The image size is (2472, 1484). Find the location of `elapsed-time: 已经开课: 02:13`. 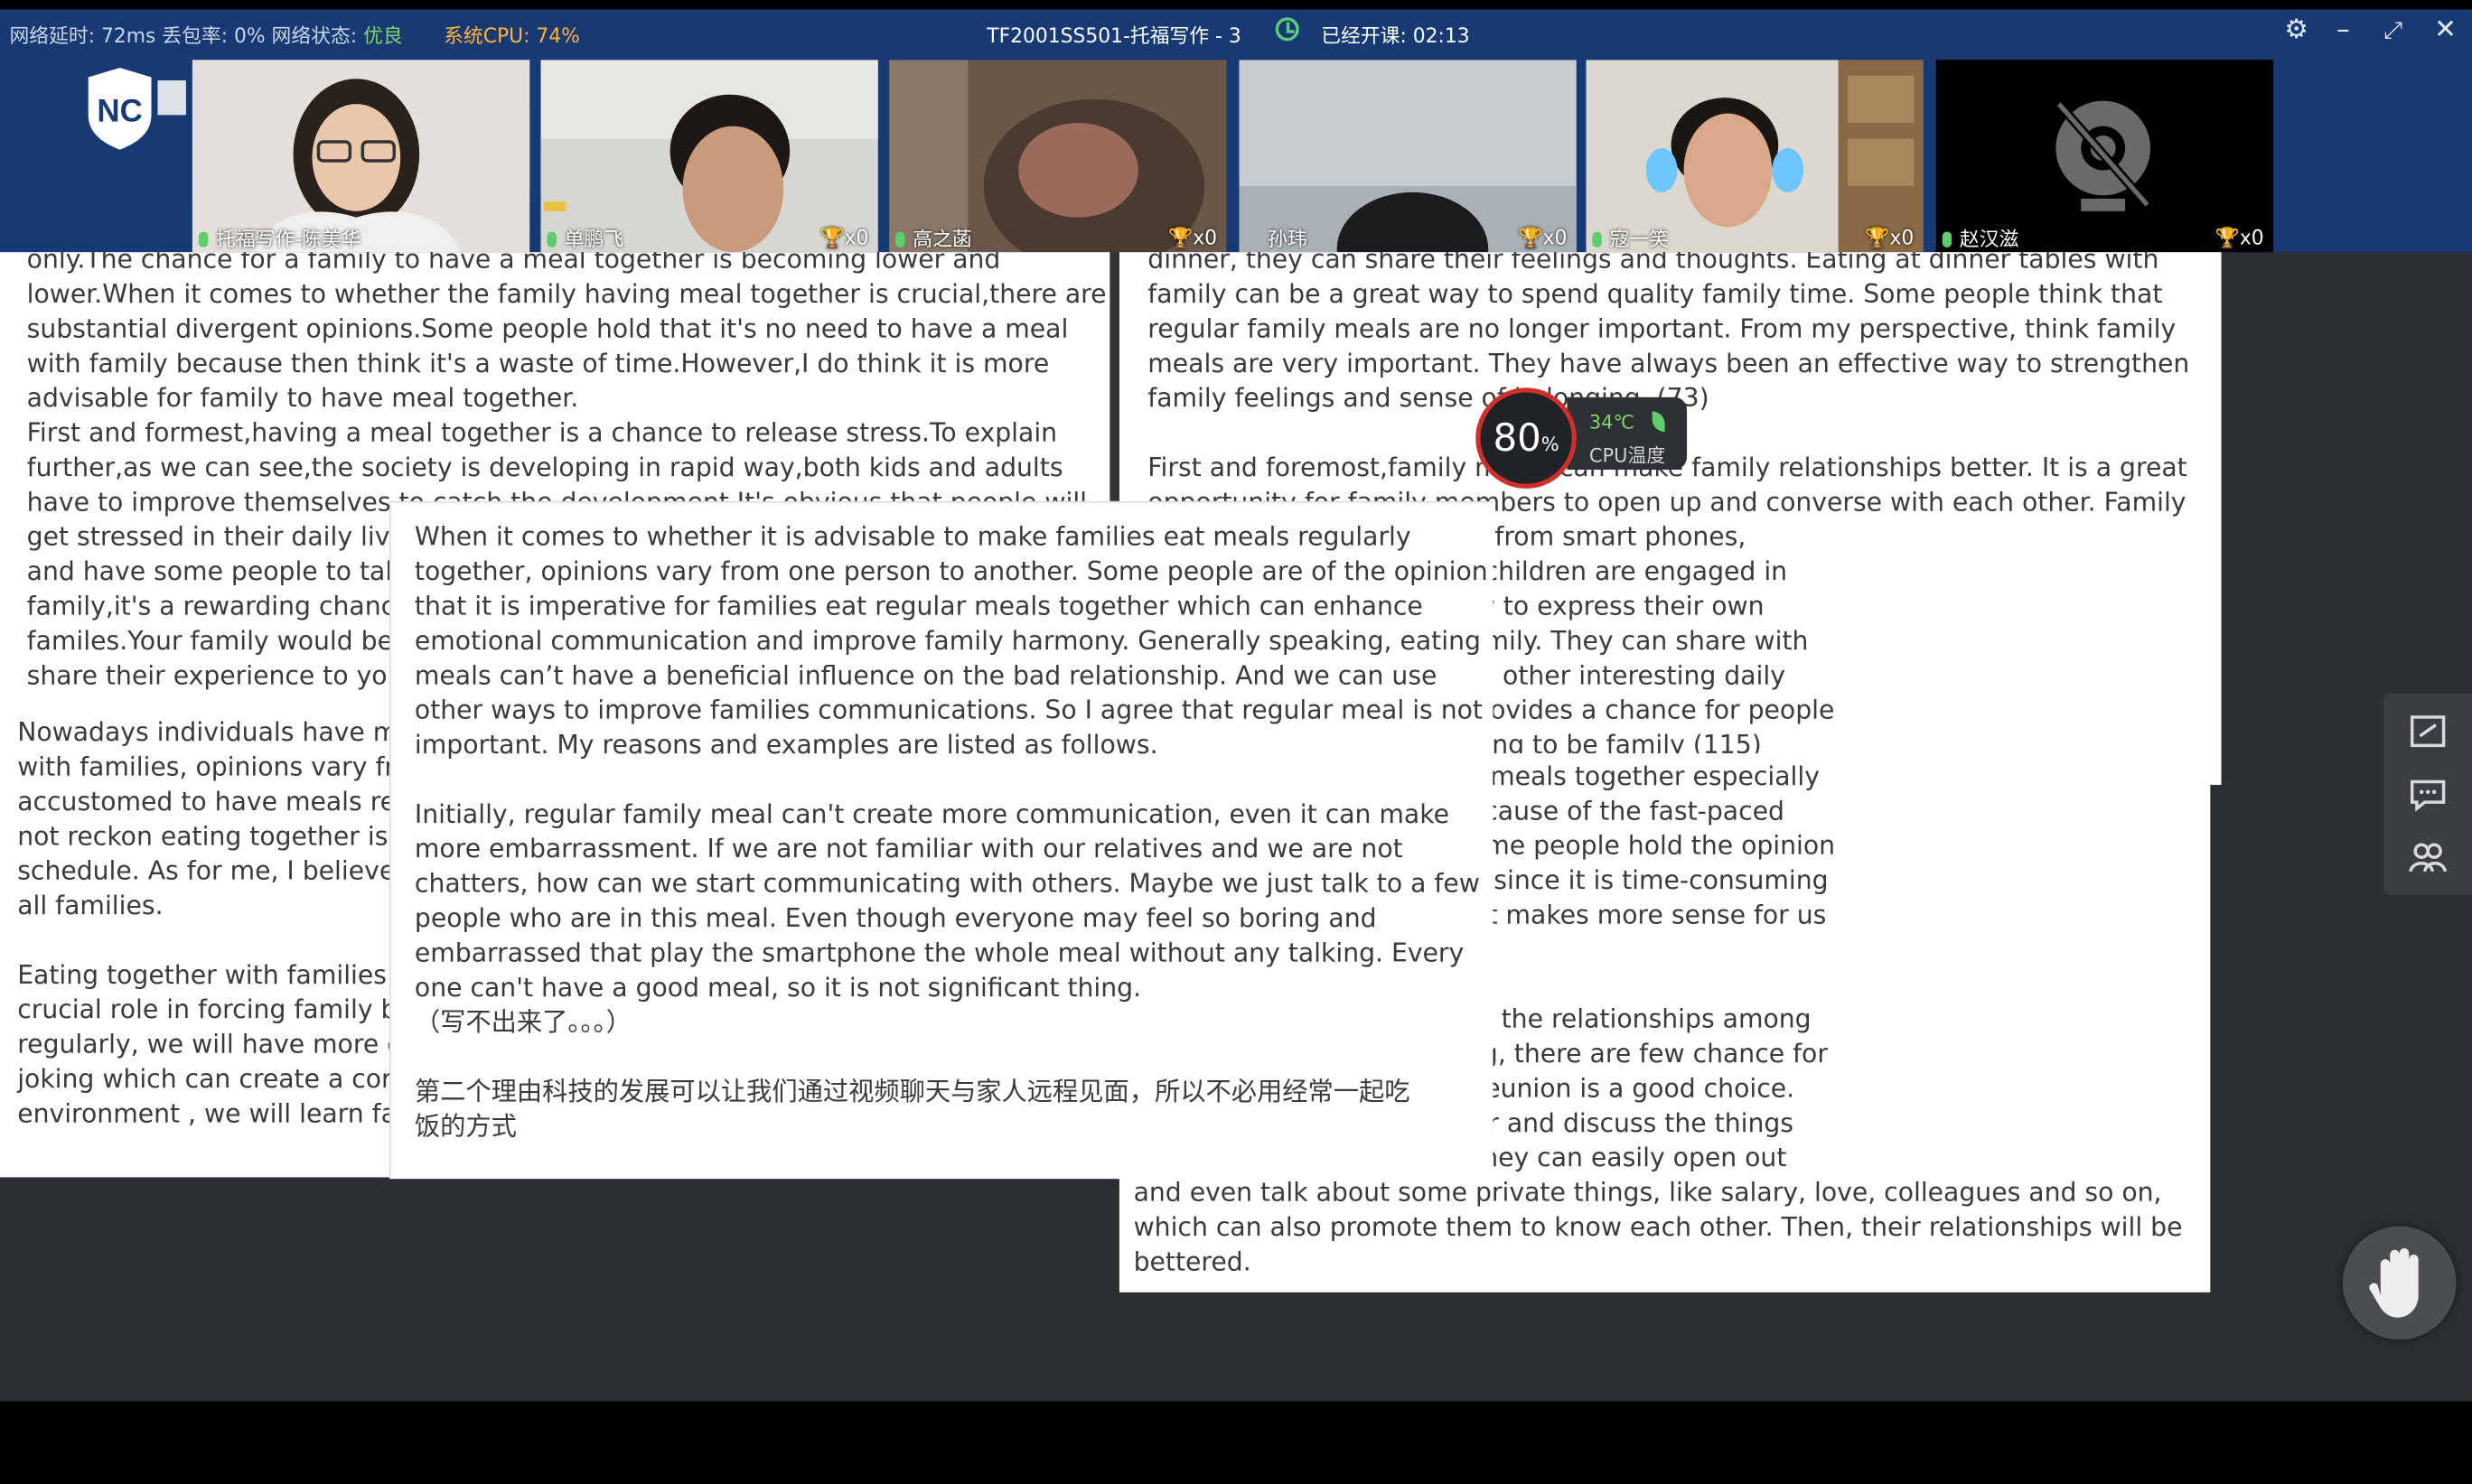

elapsed-time: 已经开课: 02:13 is located at coordinates (1395, 35).